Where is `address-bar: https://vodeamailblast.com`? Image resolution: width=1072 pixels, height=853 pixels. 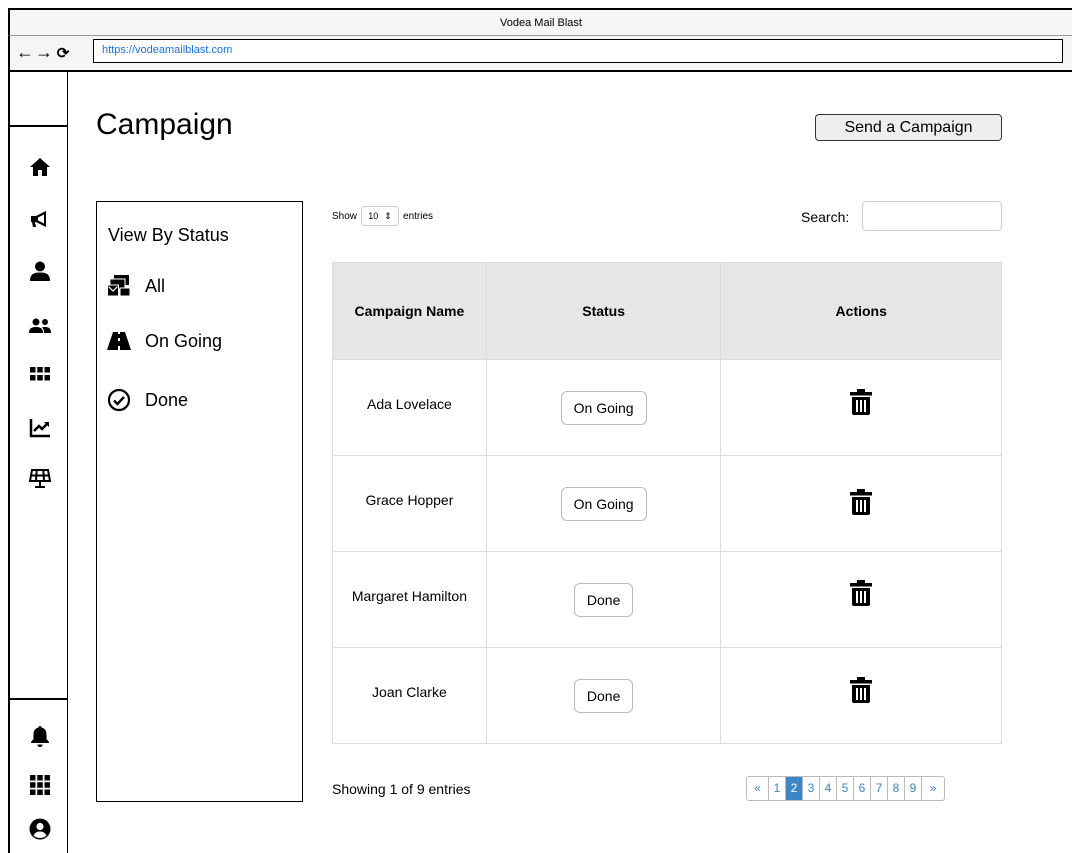 address-bar: https://vodeamailblast.com is located at coordinates (578, 51).